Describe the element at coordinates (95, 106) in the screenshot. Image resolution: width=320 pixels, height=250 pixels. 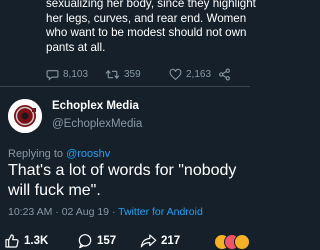
I see `display-name: Echoplex Media` at that location.